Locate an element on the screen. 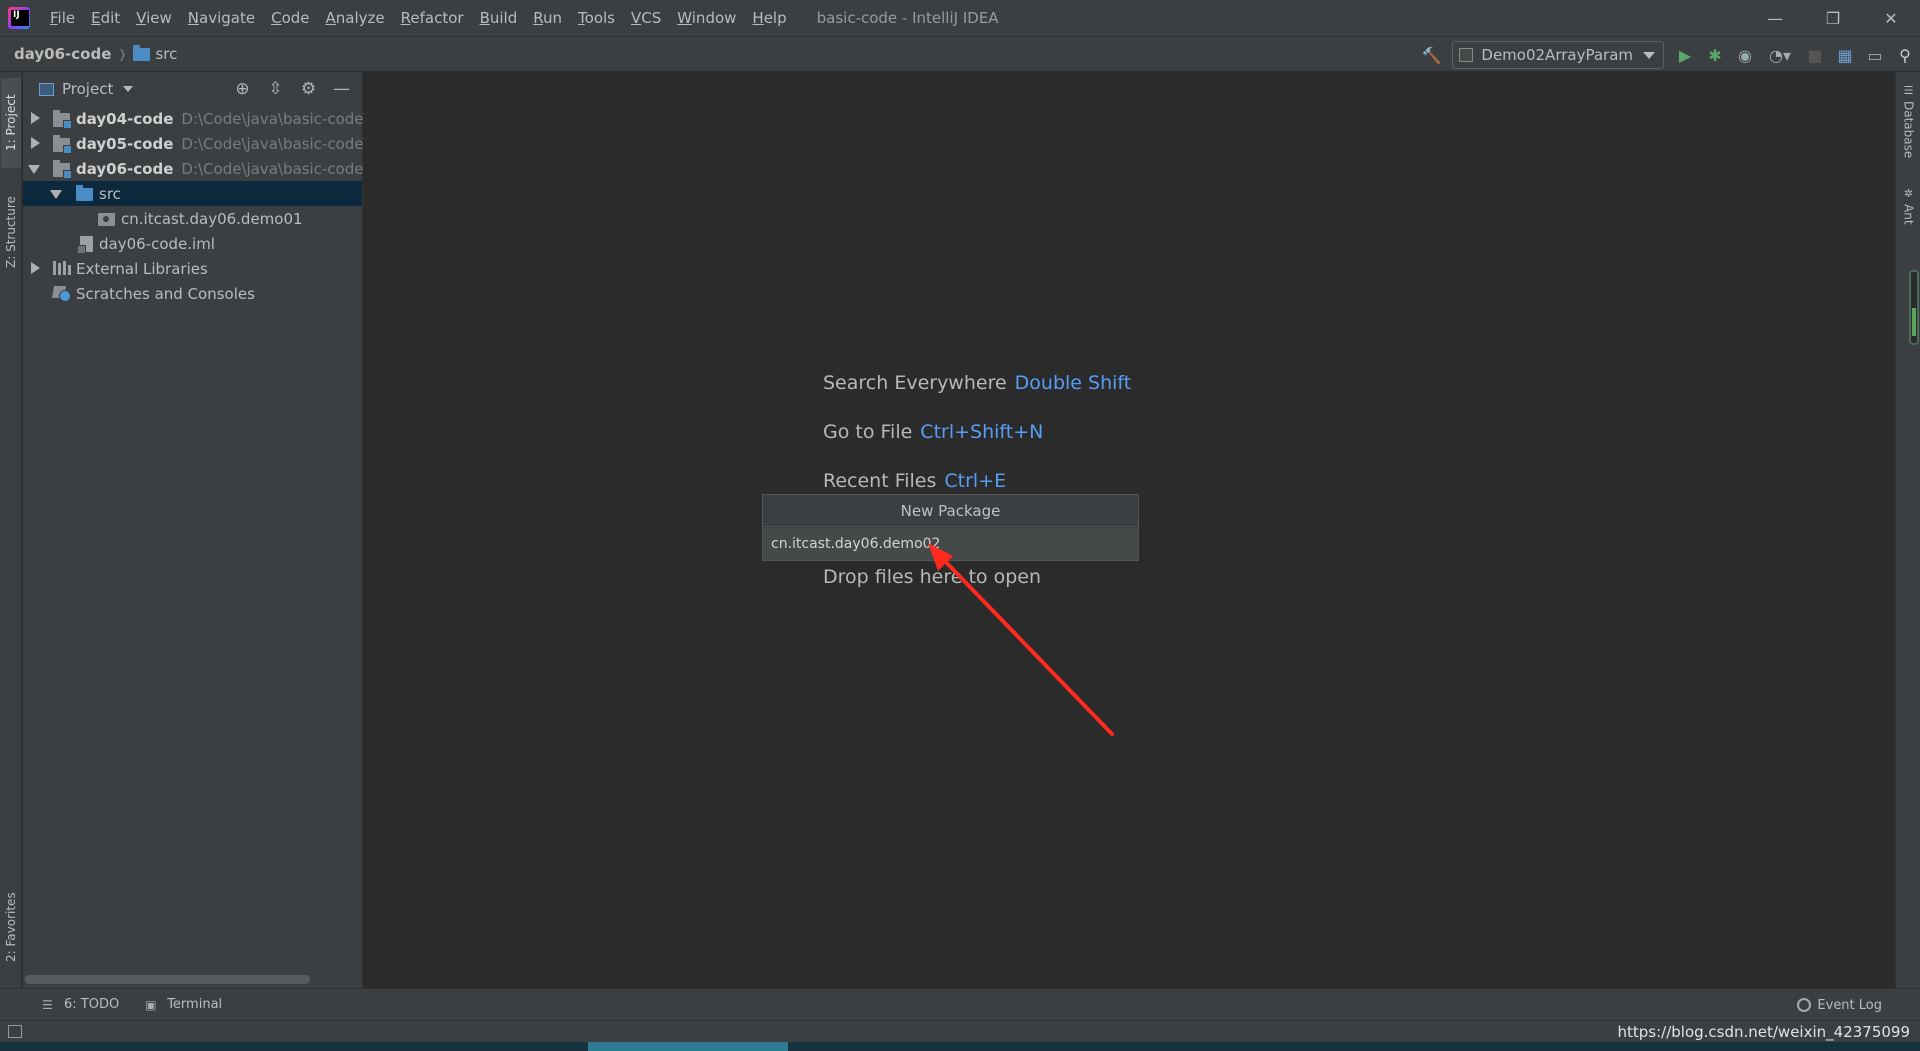 The image size is (1920, 1051). status-bar: https://blog.csdn.net/weixin_42375099 is located at coordinates (960, 1031).